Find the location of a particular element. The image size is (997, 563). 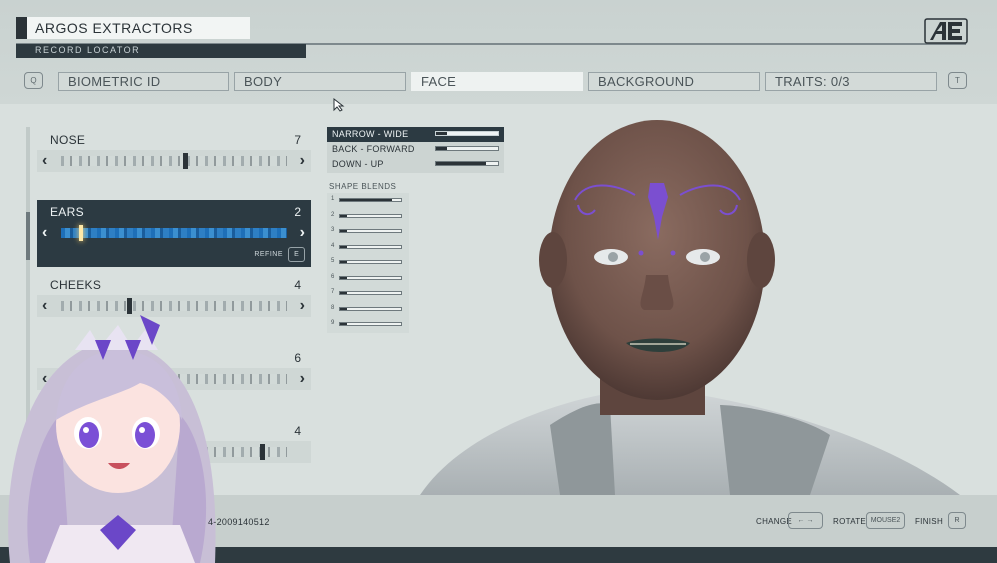

shape-blend-row: 3 is located at coordinates (368, 231).